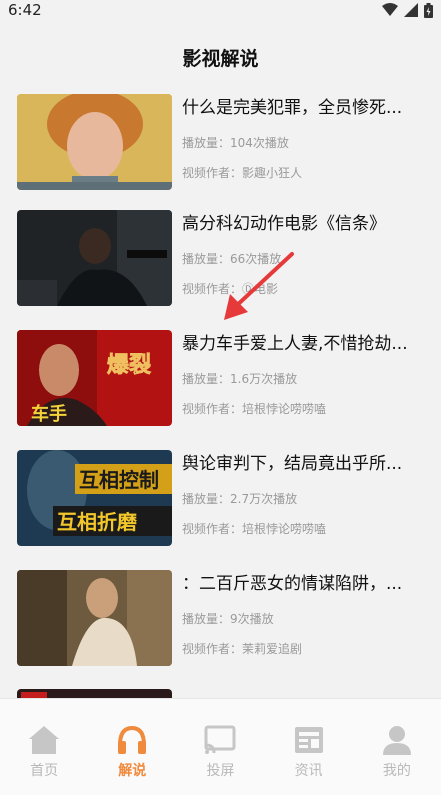  What do you see at coordinates (235, 143) in the screenshot?
I see `play-count: 播放量：104次播放` at bounding box center [235, 143].